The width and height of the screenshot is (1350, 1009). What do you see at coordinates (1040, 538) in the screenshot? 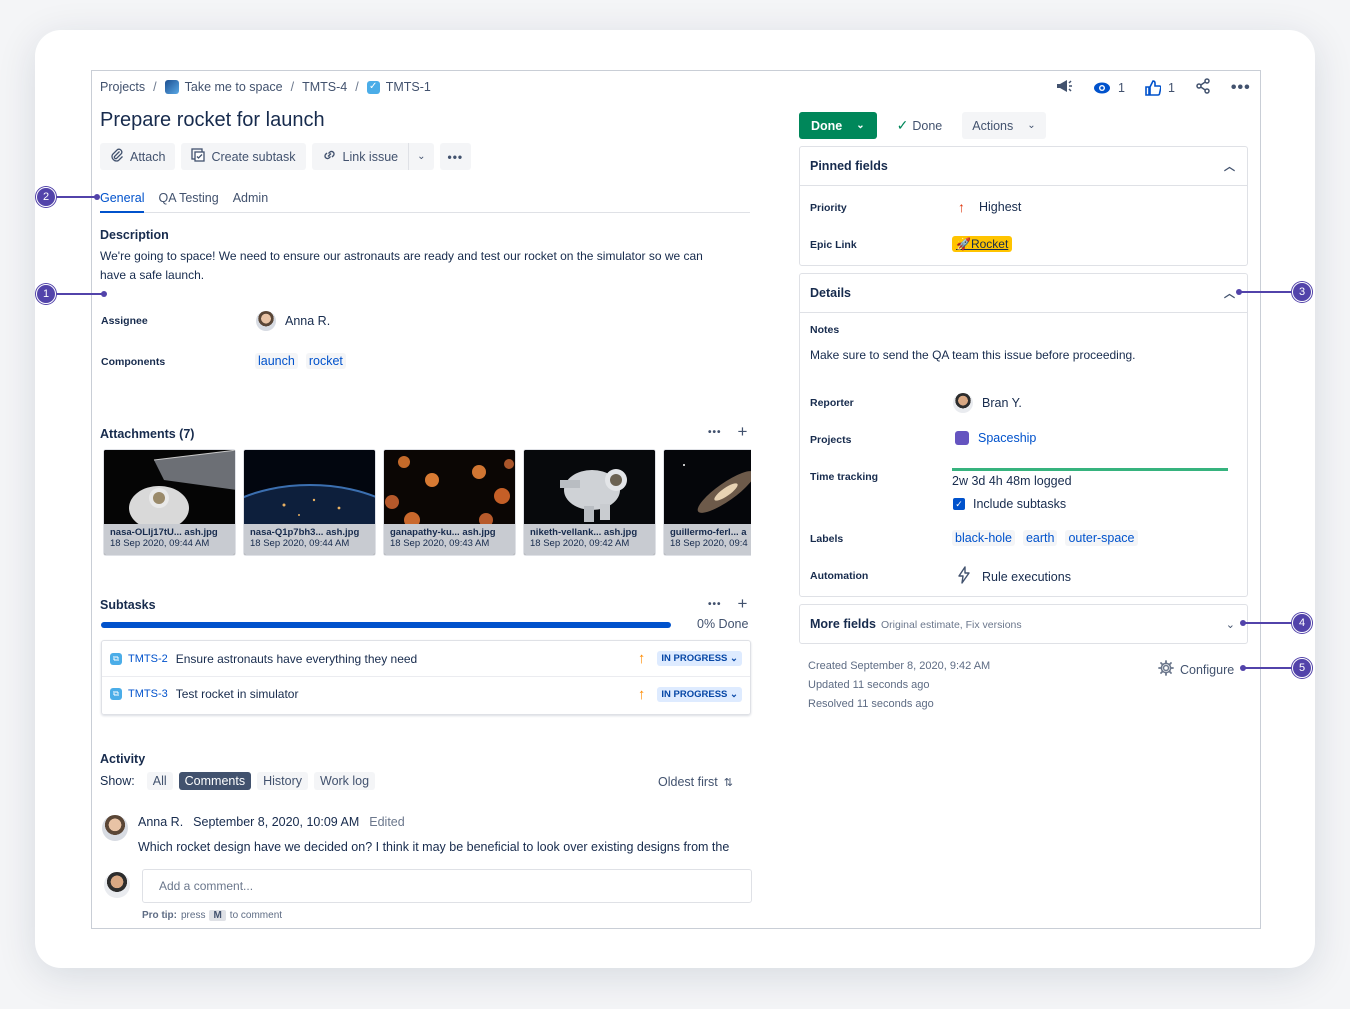
I see `label-chip: earth` at bounding box center [1040, 538].